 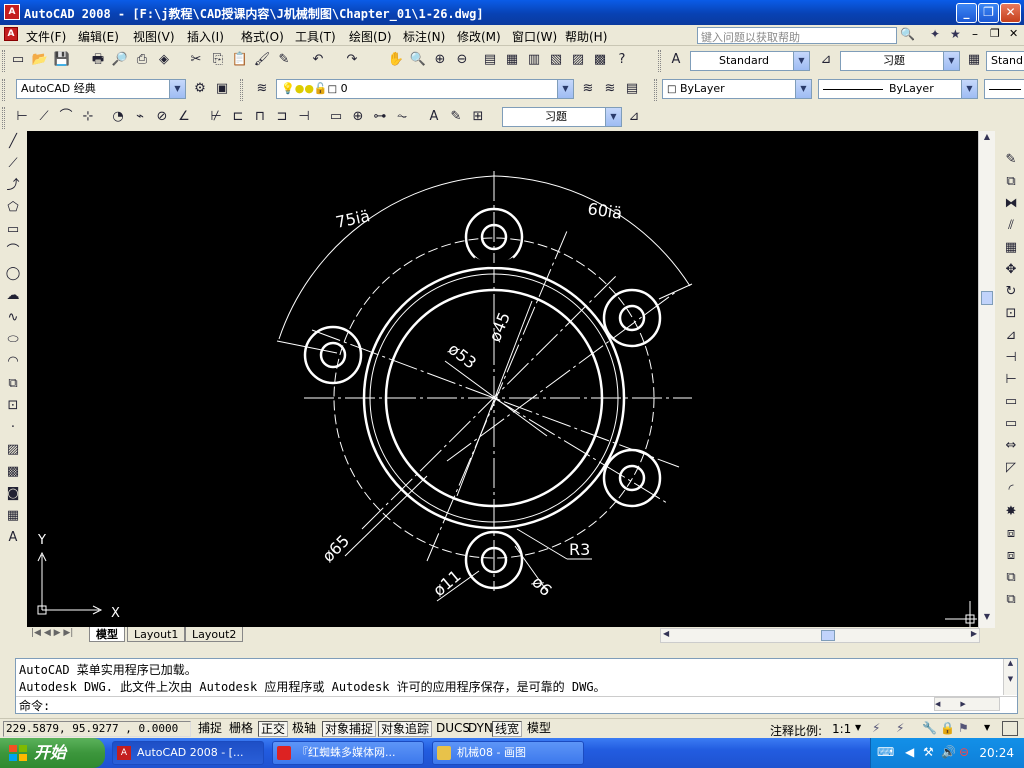 What do you see at coordinates (828, 635) in the screenshot?
I see `horizontal-scroll-thumb` at bounding box center [828, 635].